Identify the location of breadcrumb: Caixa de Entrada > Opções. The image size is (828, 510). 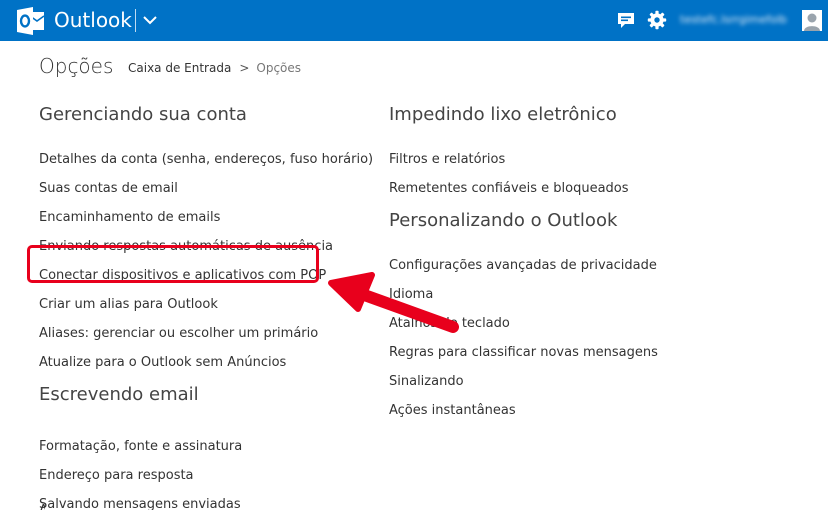
(214, 68).